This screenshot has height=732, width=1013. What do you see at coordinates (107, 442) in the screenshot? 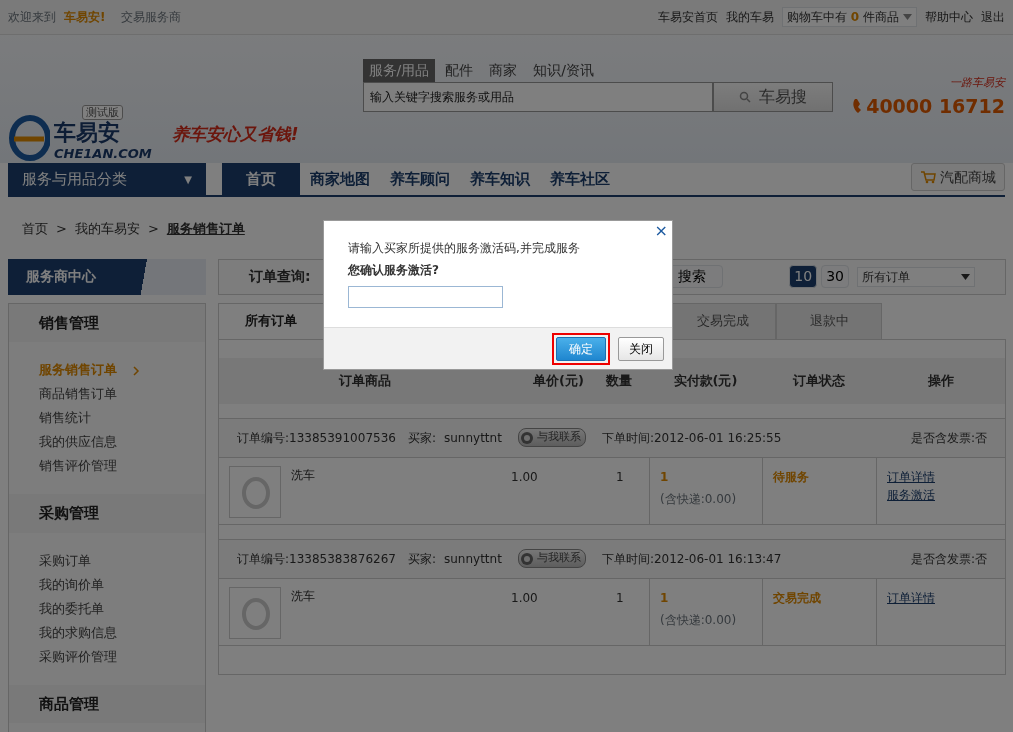
I see `sidebar-item: 我的供应信息` at bounding box center [107, 442].